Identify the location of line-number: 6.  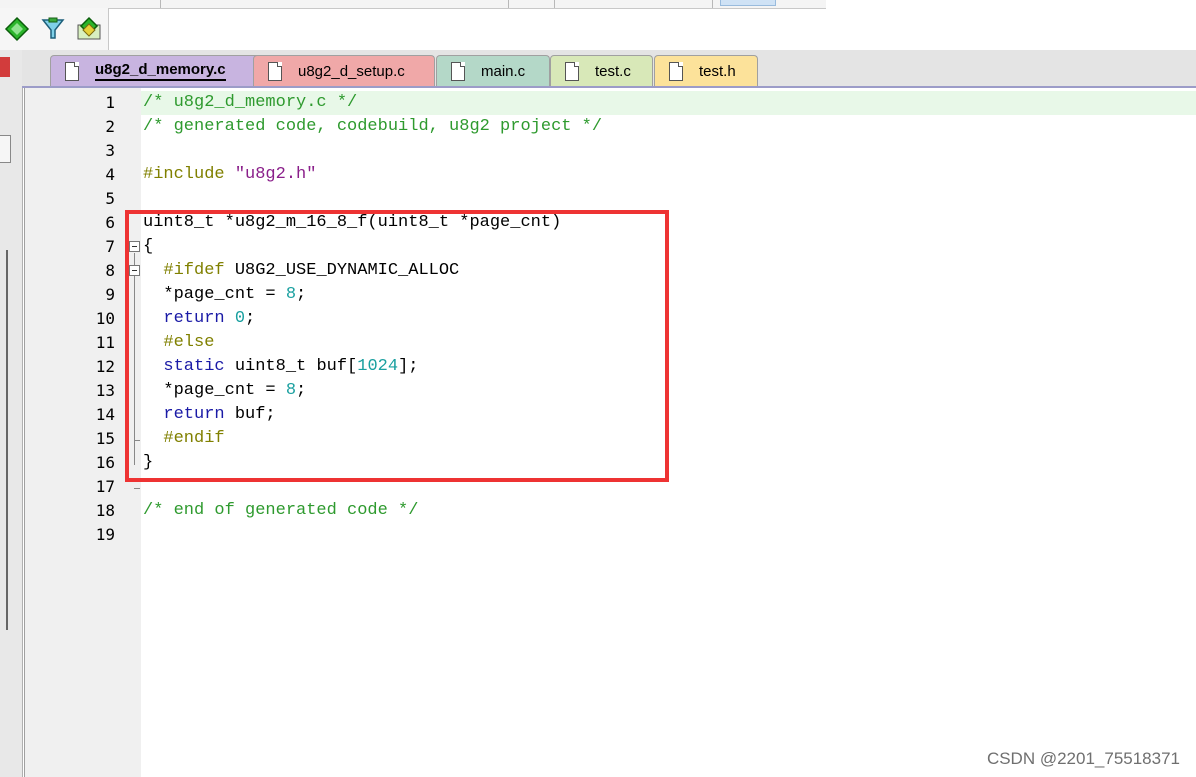
(110, 222).